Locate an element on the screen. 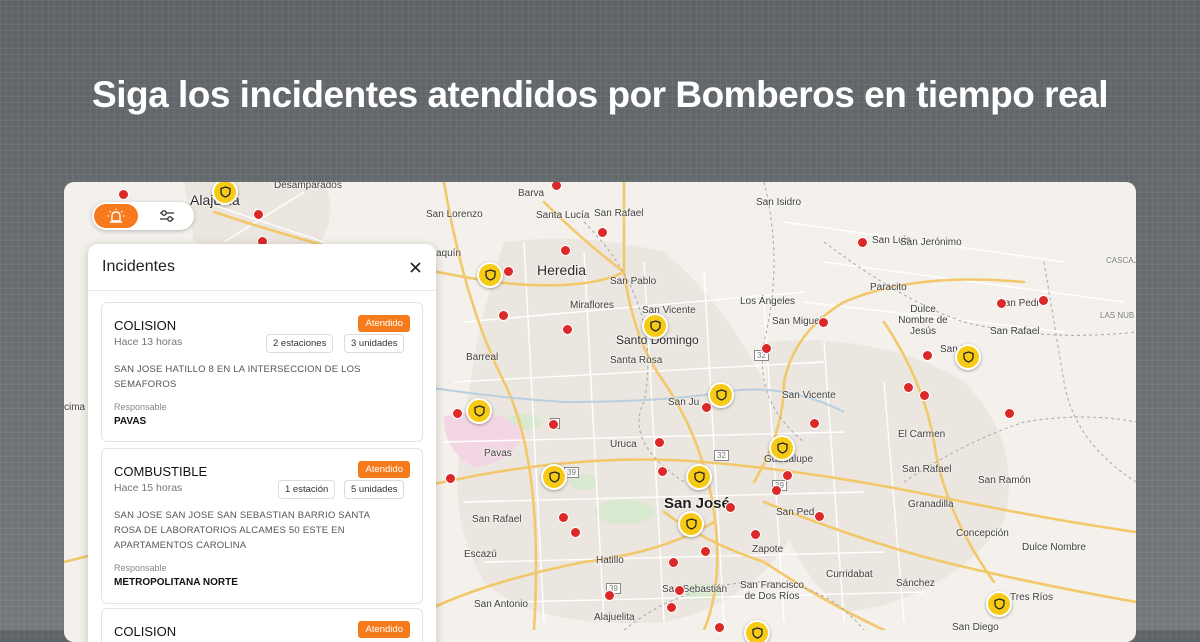 The image size is (1200, 642). place-label: Dulce Nombre is located at coordinates (1054, 547).